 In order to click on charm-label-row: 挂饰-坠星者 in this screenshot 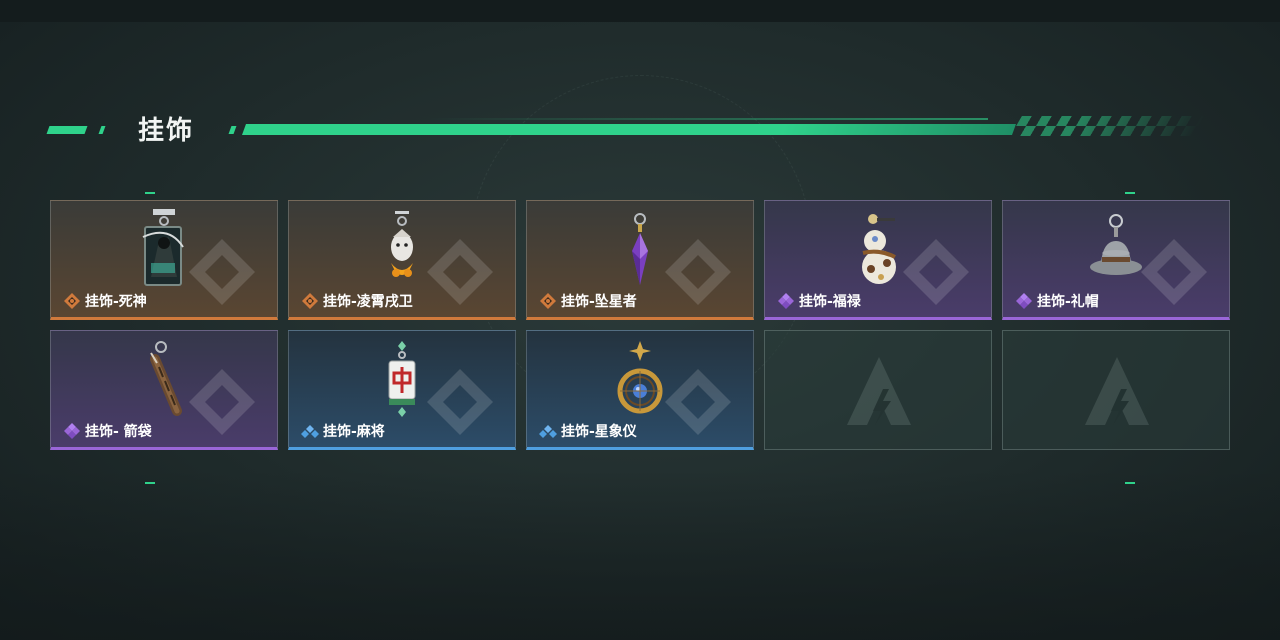, I will do `click(588, 301)`.